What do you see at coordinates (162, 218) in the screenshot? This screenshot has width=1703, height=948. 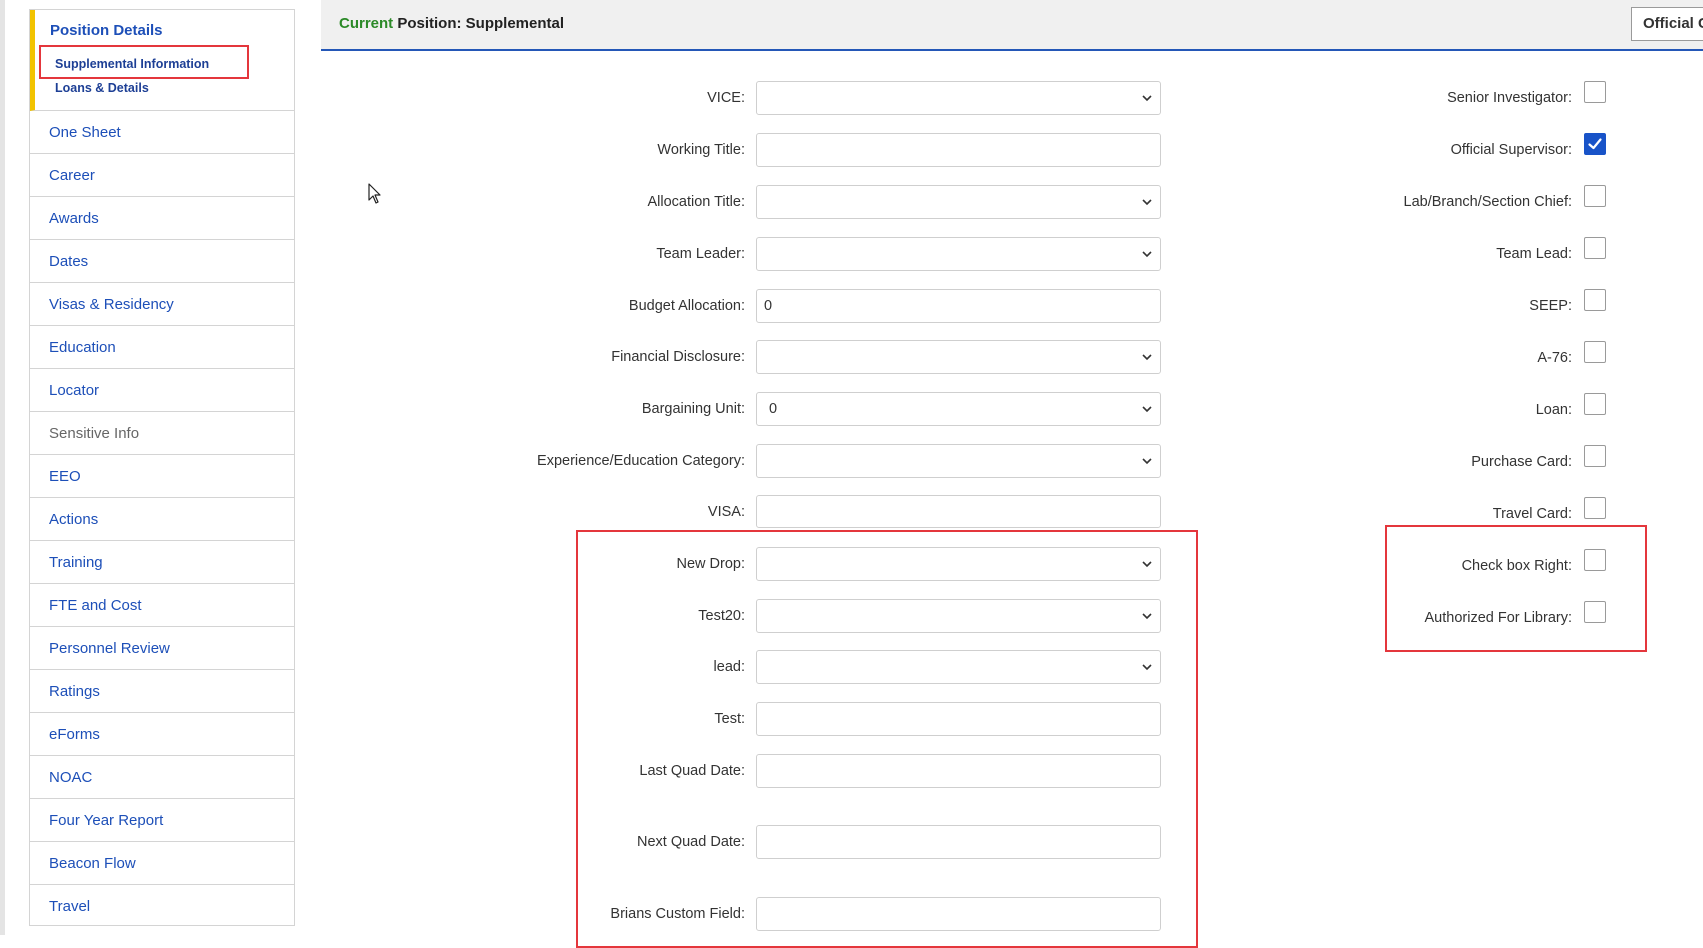 I see `sidebar-item-awards: Awards` at bounding box center [162, 218].